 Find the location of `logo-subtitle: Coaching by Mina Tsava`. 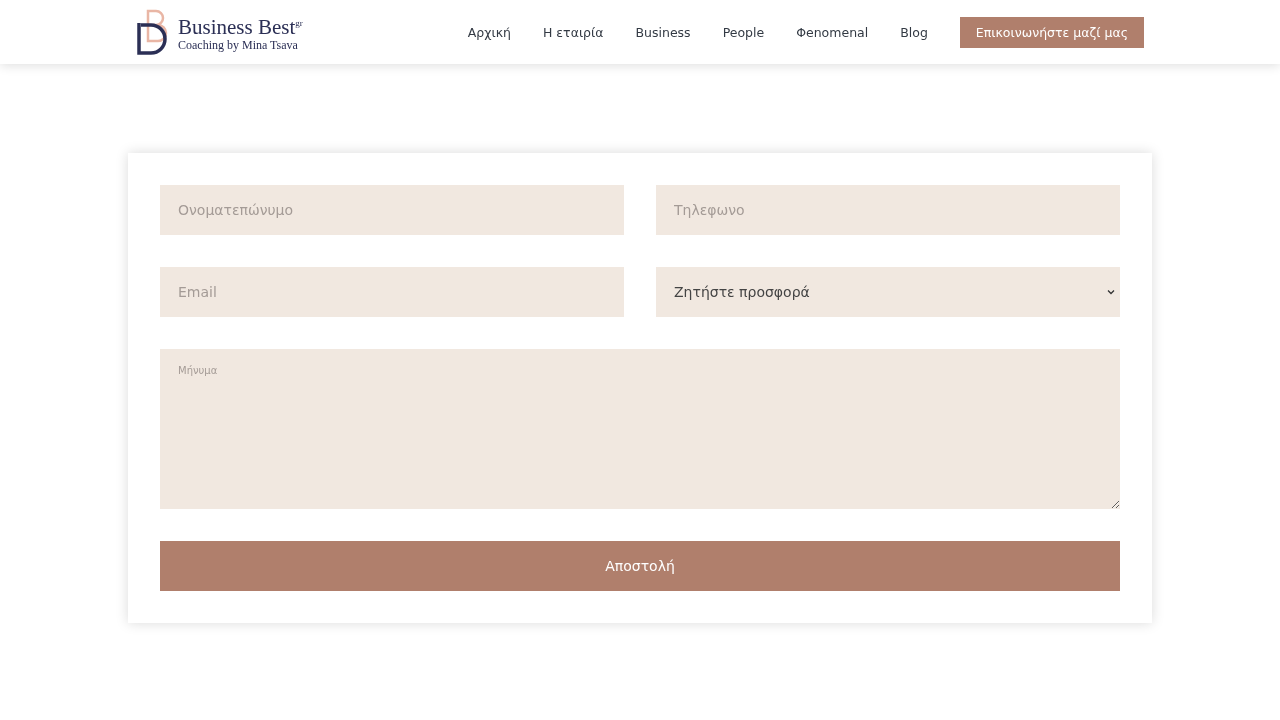

logo-subtitle: Coaching by Mina Tsava is located at coordinates (238, 45).